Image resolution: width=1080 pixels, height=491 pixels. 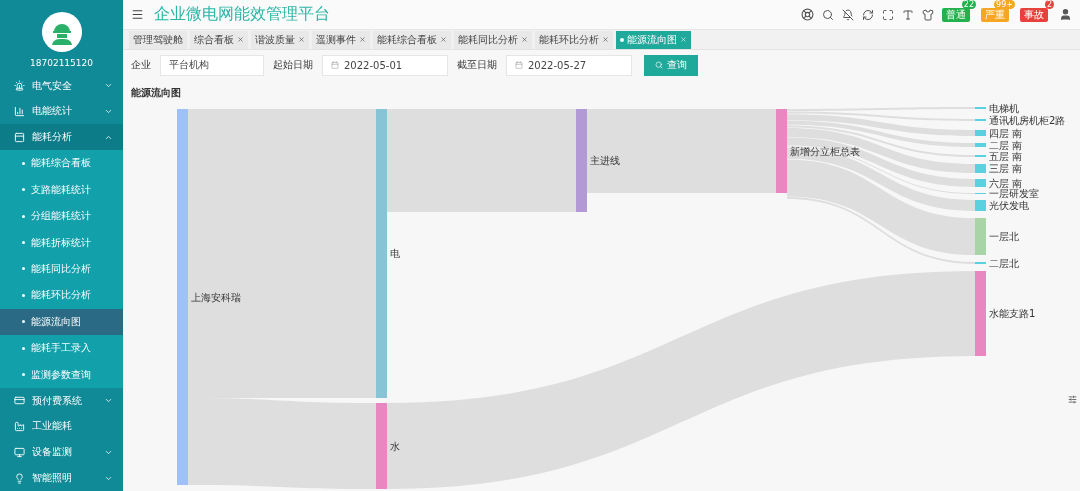 What do you see at coordinates (19, 137) in the screenshot?
I see `panel-icon` at bounding box center [19, 137].